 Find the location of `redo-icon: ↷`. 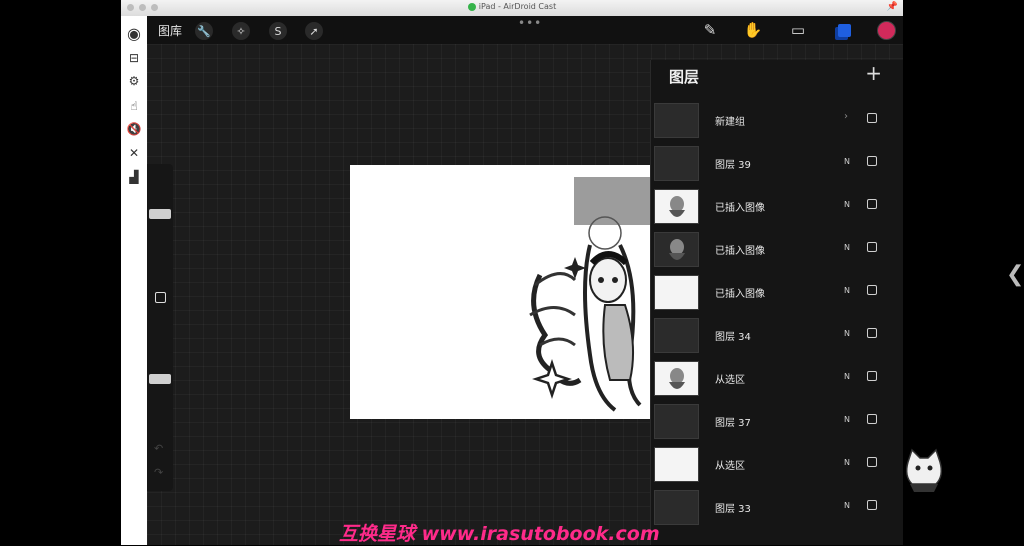

redo-icon: ↷ is located at coordinates (158, 472).